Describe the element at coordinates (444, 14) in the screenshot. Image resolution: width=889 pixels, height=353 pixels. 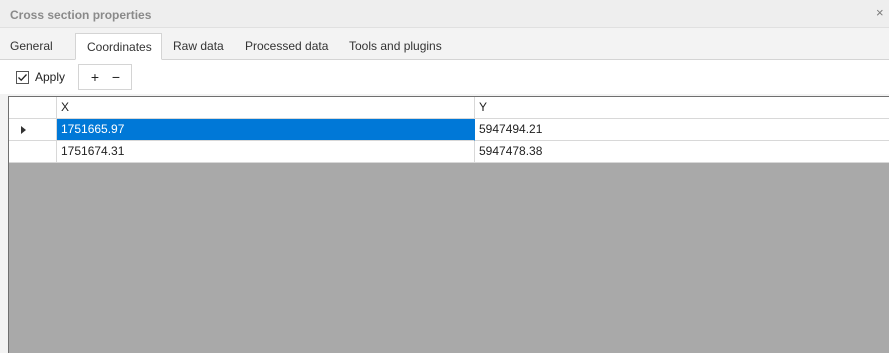
I see `title-bar: Cross section properties ×` at that location.